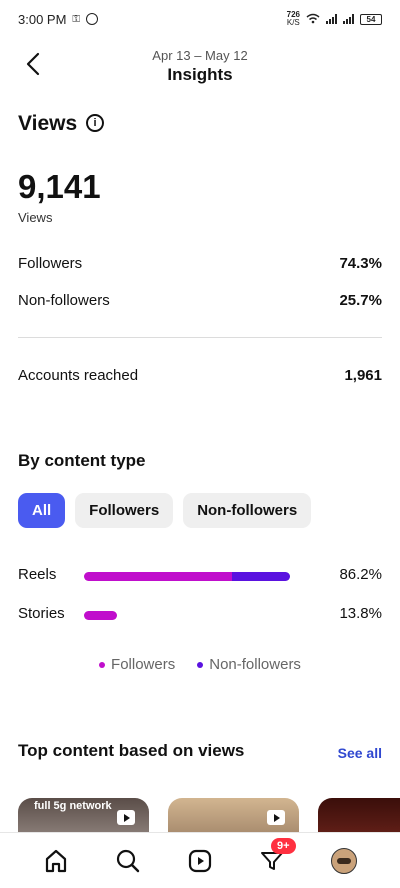 The height and width of the screenshot is (888, 400). I want to click on accounts-reached-value: 1,961, so click(363, 375).